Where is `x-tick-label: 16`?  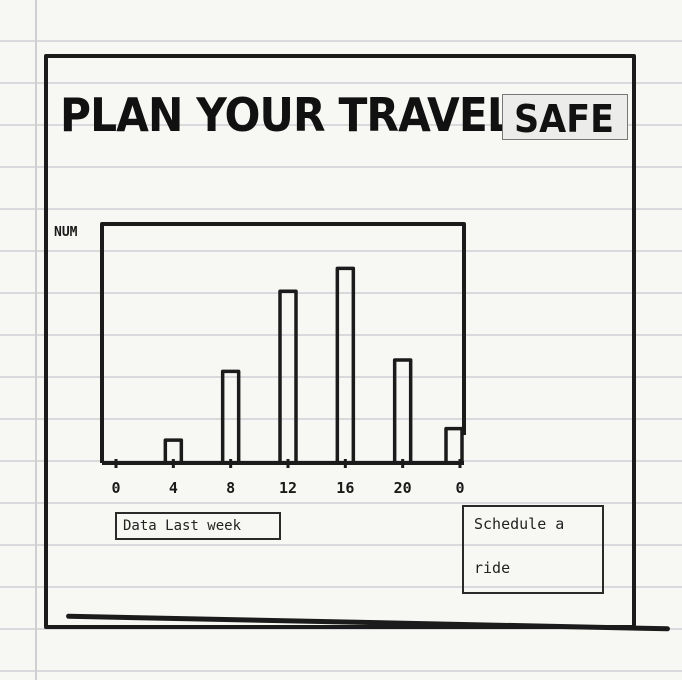
x-tick-label: 16 is located at coordinates (345, 488).